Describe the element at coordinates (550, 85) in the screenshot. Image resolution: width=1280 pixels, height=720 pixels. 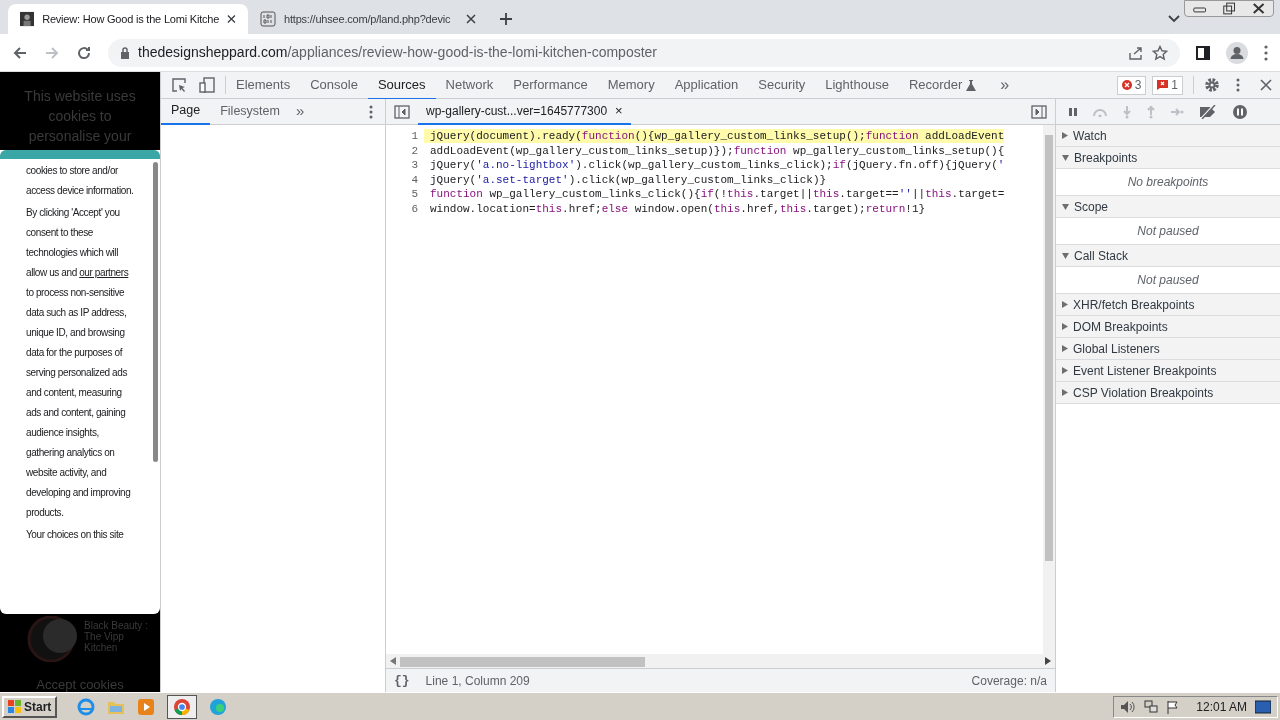
I see `devtools-tab: Performance` at that location.